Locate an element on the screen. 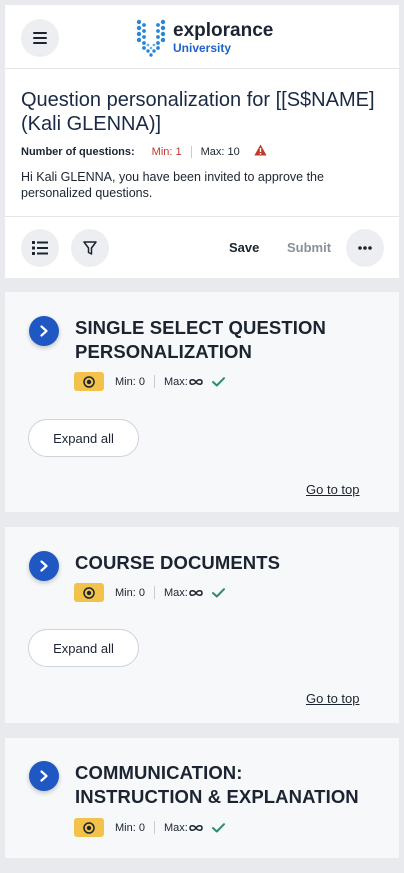 The image size is (404, 873). save-button: Save is located at coordinates (244, 247).